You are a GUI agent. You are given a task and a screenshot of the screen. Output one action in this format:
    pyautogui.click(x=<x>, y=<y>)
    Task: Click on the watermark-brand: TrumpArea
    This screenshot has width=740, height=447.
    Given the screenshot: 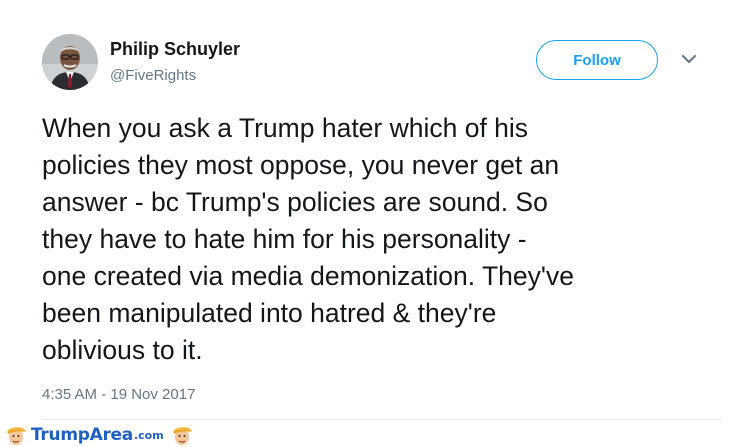 What is the action you would take?
    pyautogui.click(x=82, y=435)
    